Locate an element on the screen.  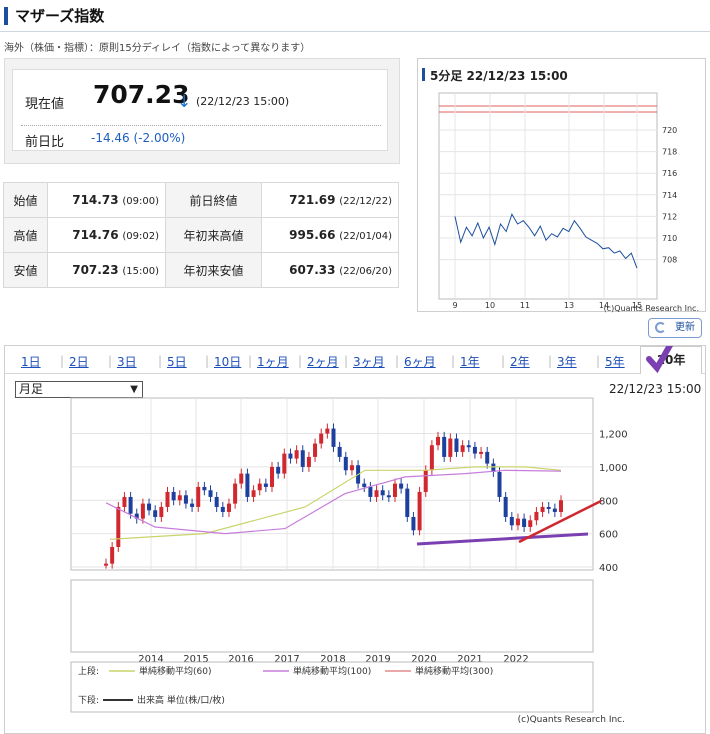
legend-volume: 出来高 単位(株/口/枚) is located at coordinates (181, 700).